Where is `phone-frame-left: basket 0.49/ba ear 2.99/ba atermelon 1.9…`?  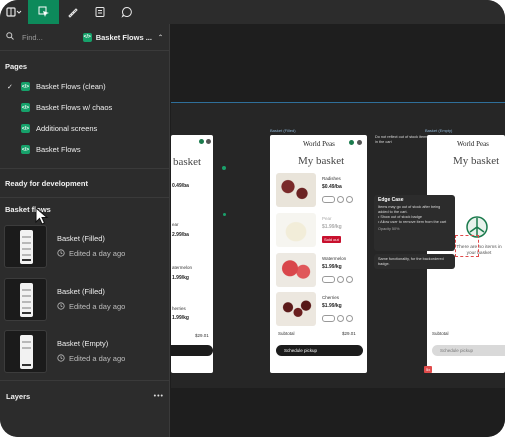
phone-frame-left: basket 0.49/ba ear 2.99/ba atermelon 1.9… is located at coordinates (192, 254).